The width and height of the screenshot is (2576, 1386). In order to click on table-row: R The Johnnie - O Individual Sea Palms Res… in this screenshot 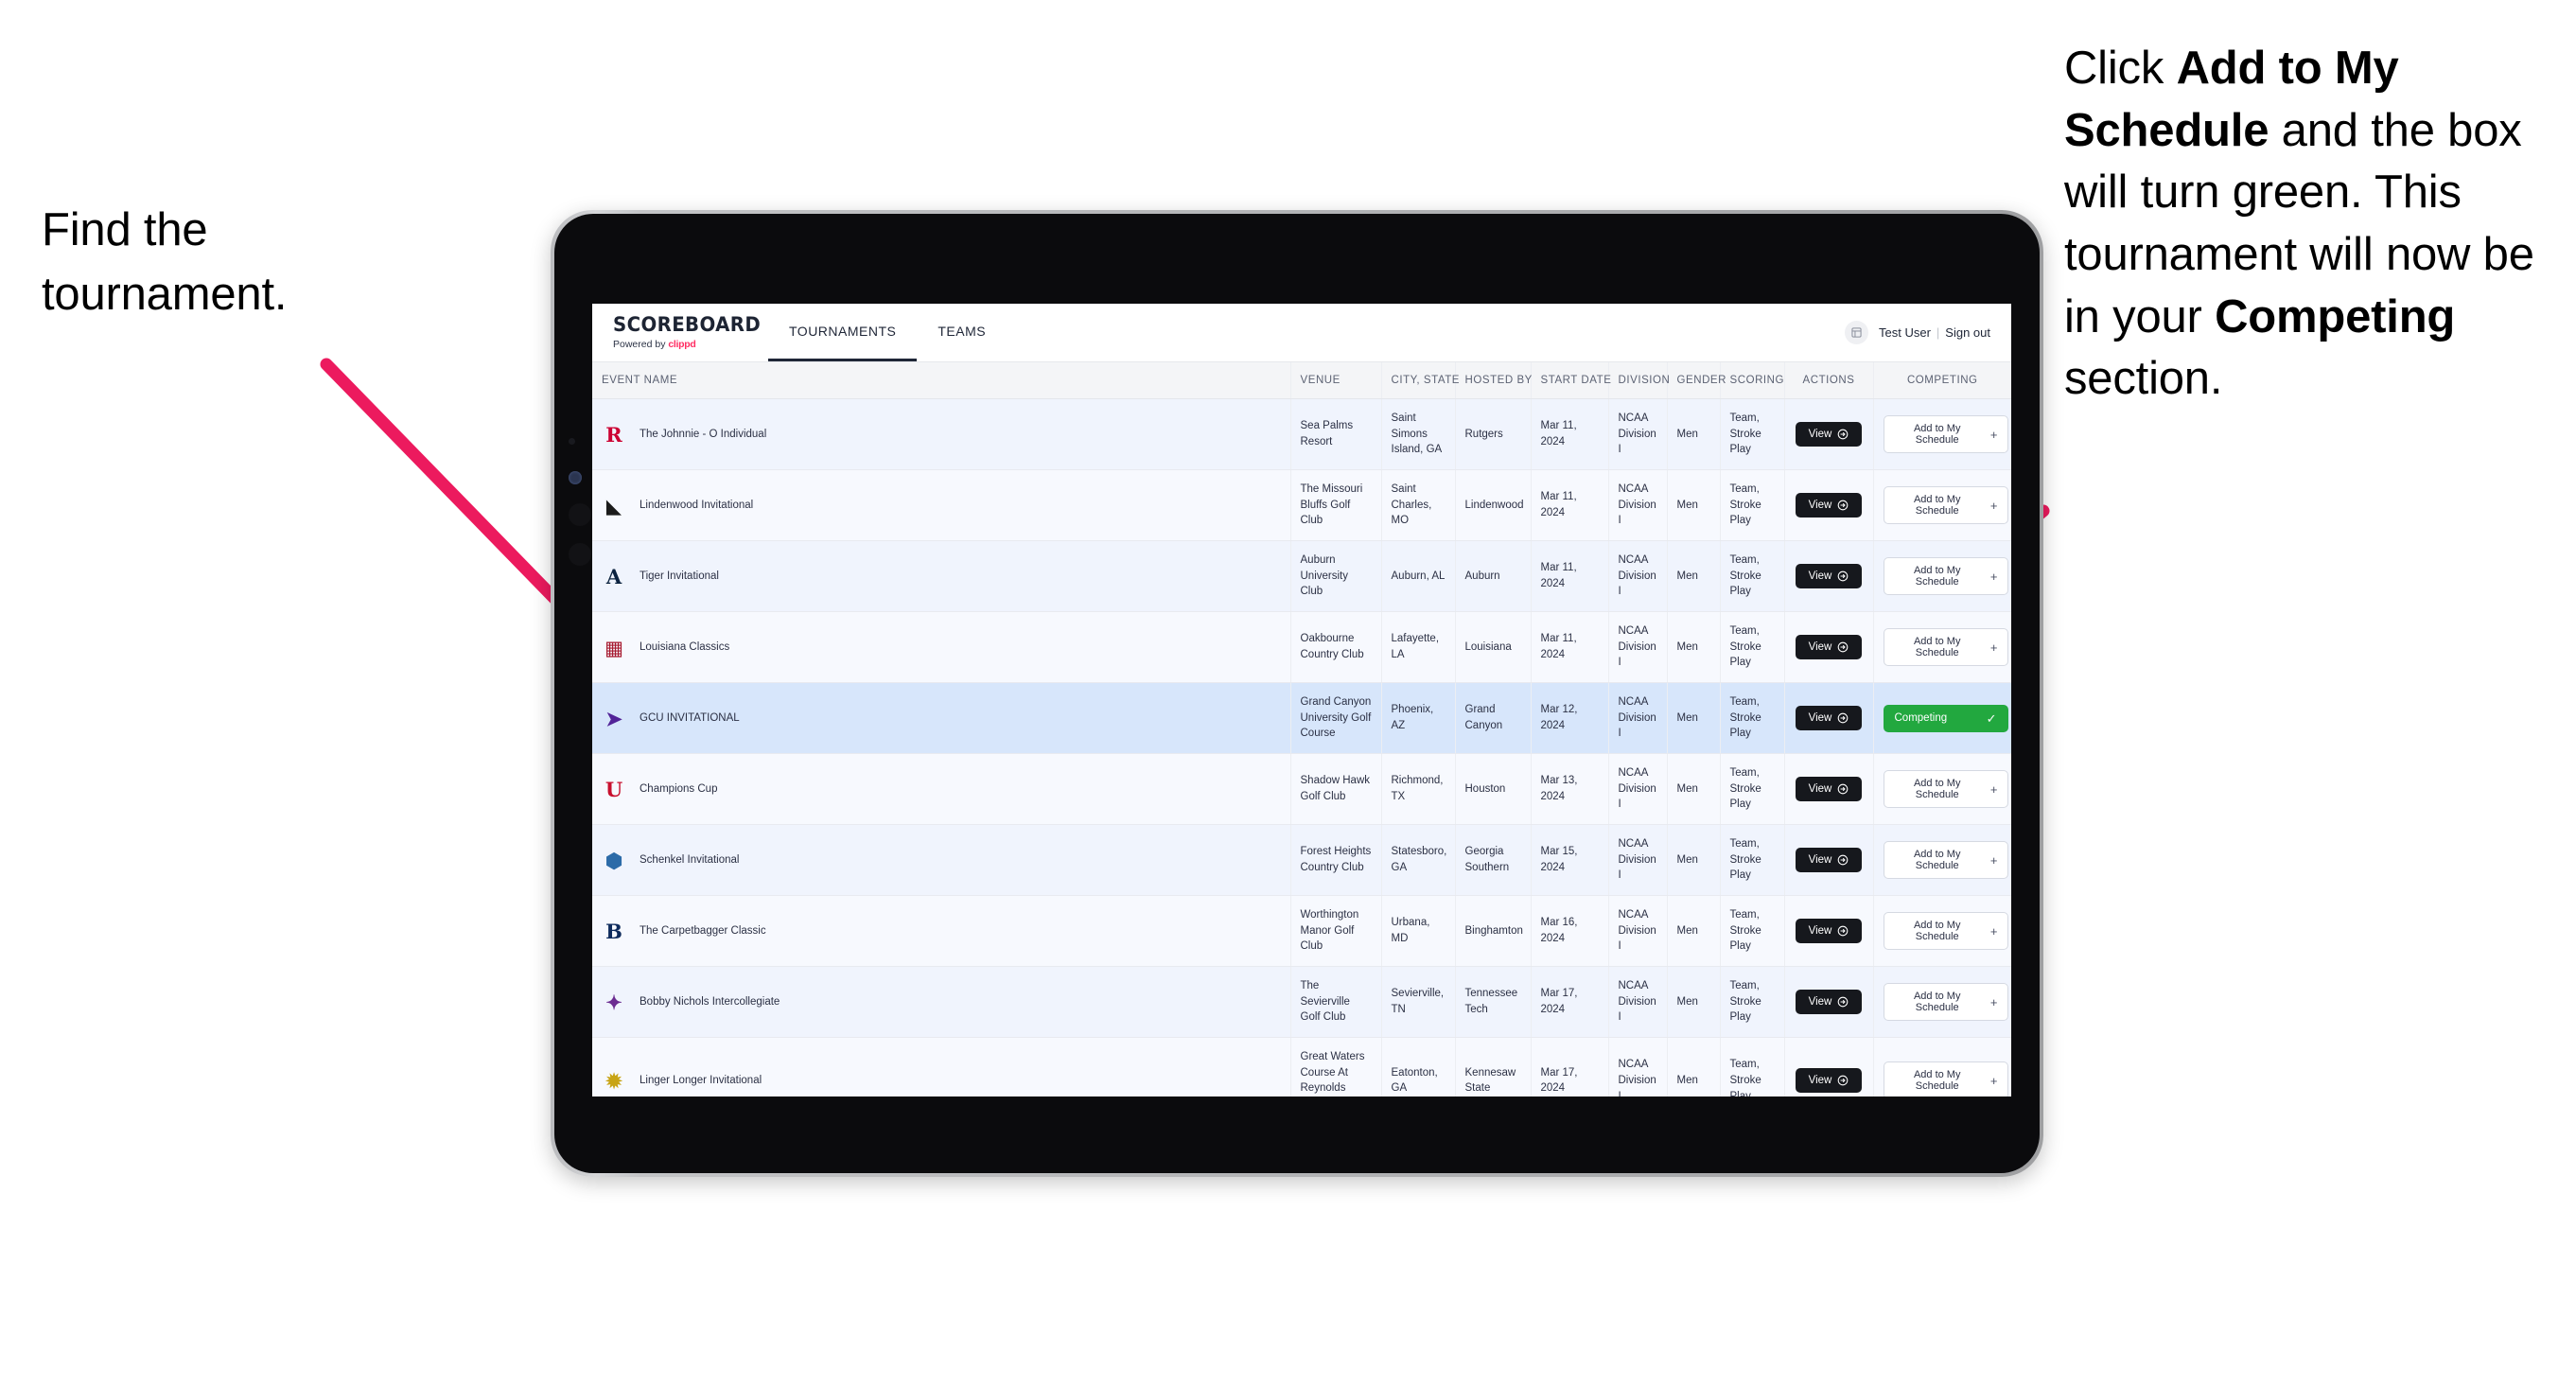, I will do `click(1302, 434)`.